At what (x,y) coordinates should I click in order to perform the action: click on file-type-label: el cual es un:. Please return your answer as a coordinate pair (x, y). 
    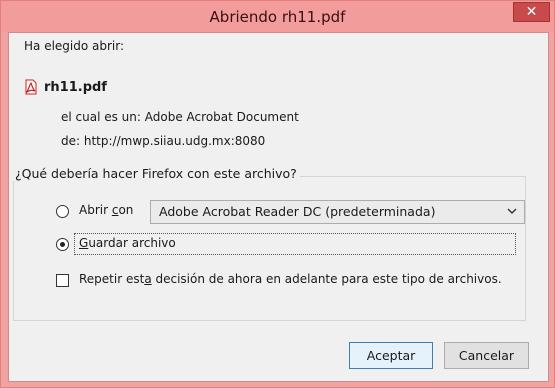
    Looking at the image, I should click on (101, 117).